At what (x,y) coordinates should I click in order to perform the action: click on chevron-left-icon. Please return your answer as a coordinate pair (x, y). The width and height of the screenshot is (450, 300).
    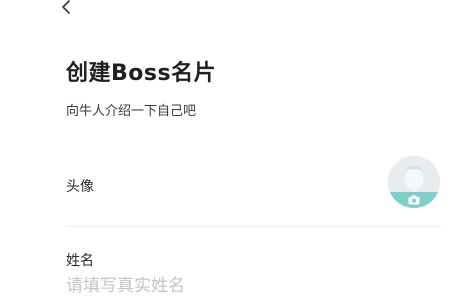
    Looking at the image, I should click on (66, 7).